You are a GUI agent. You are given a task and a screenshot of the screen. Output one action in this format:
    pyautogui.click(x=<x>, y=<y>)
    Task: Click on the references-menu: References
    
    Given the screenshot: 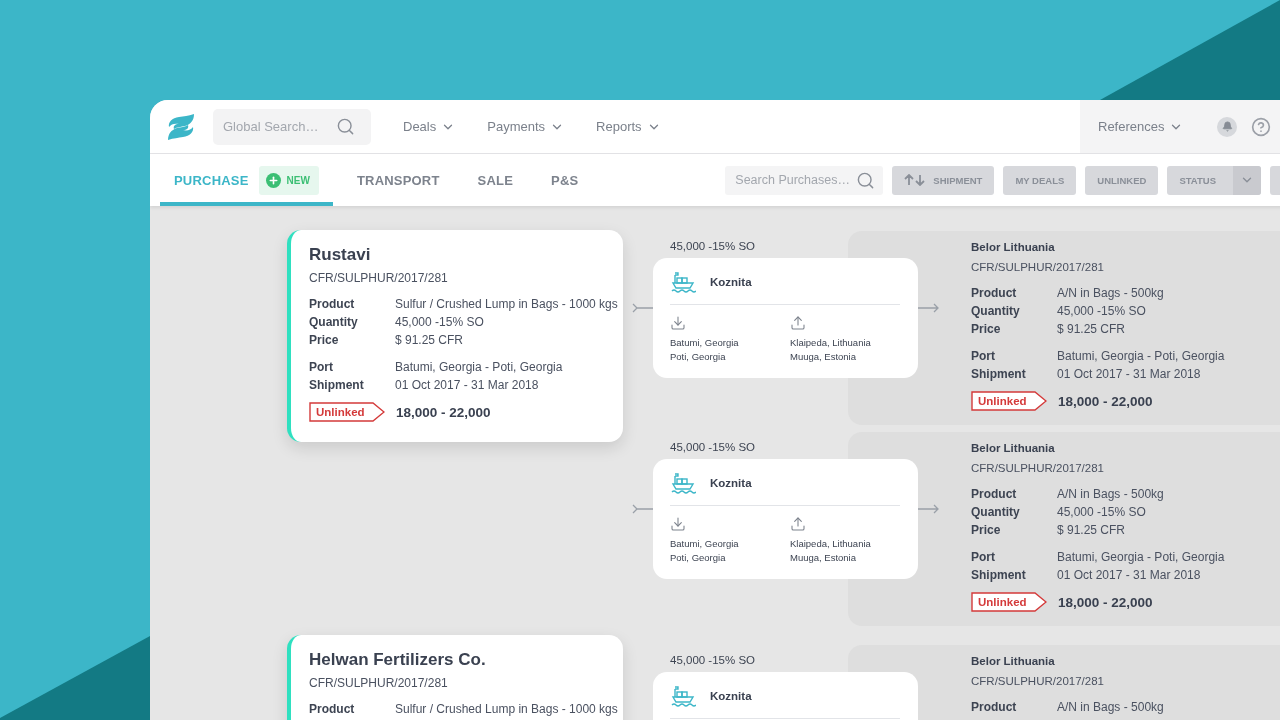 What is the action you would take?
    pyautogui.click(x=1141, y=126)
    